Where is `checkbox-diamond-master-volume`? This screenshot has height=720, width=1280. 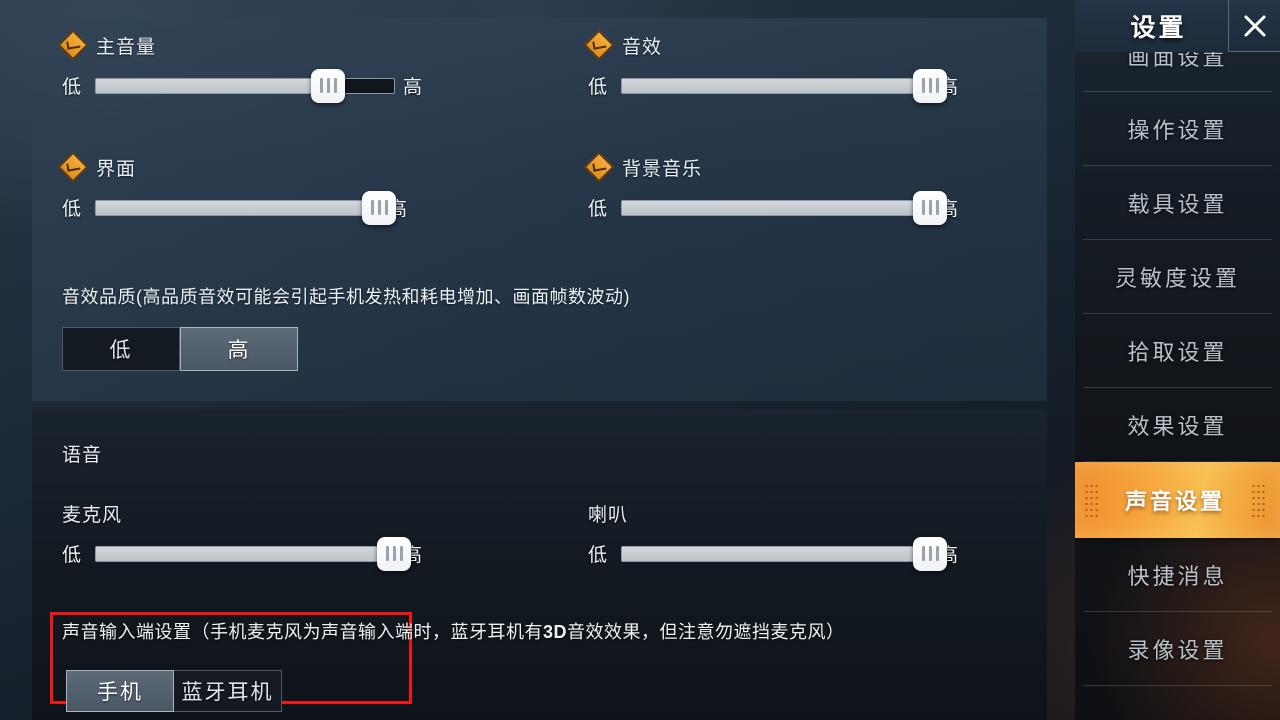 checkbox-diamond-master-volume is located at coordinates (73, 45).